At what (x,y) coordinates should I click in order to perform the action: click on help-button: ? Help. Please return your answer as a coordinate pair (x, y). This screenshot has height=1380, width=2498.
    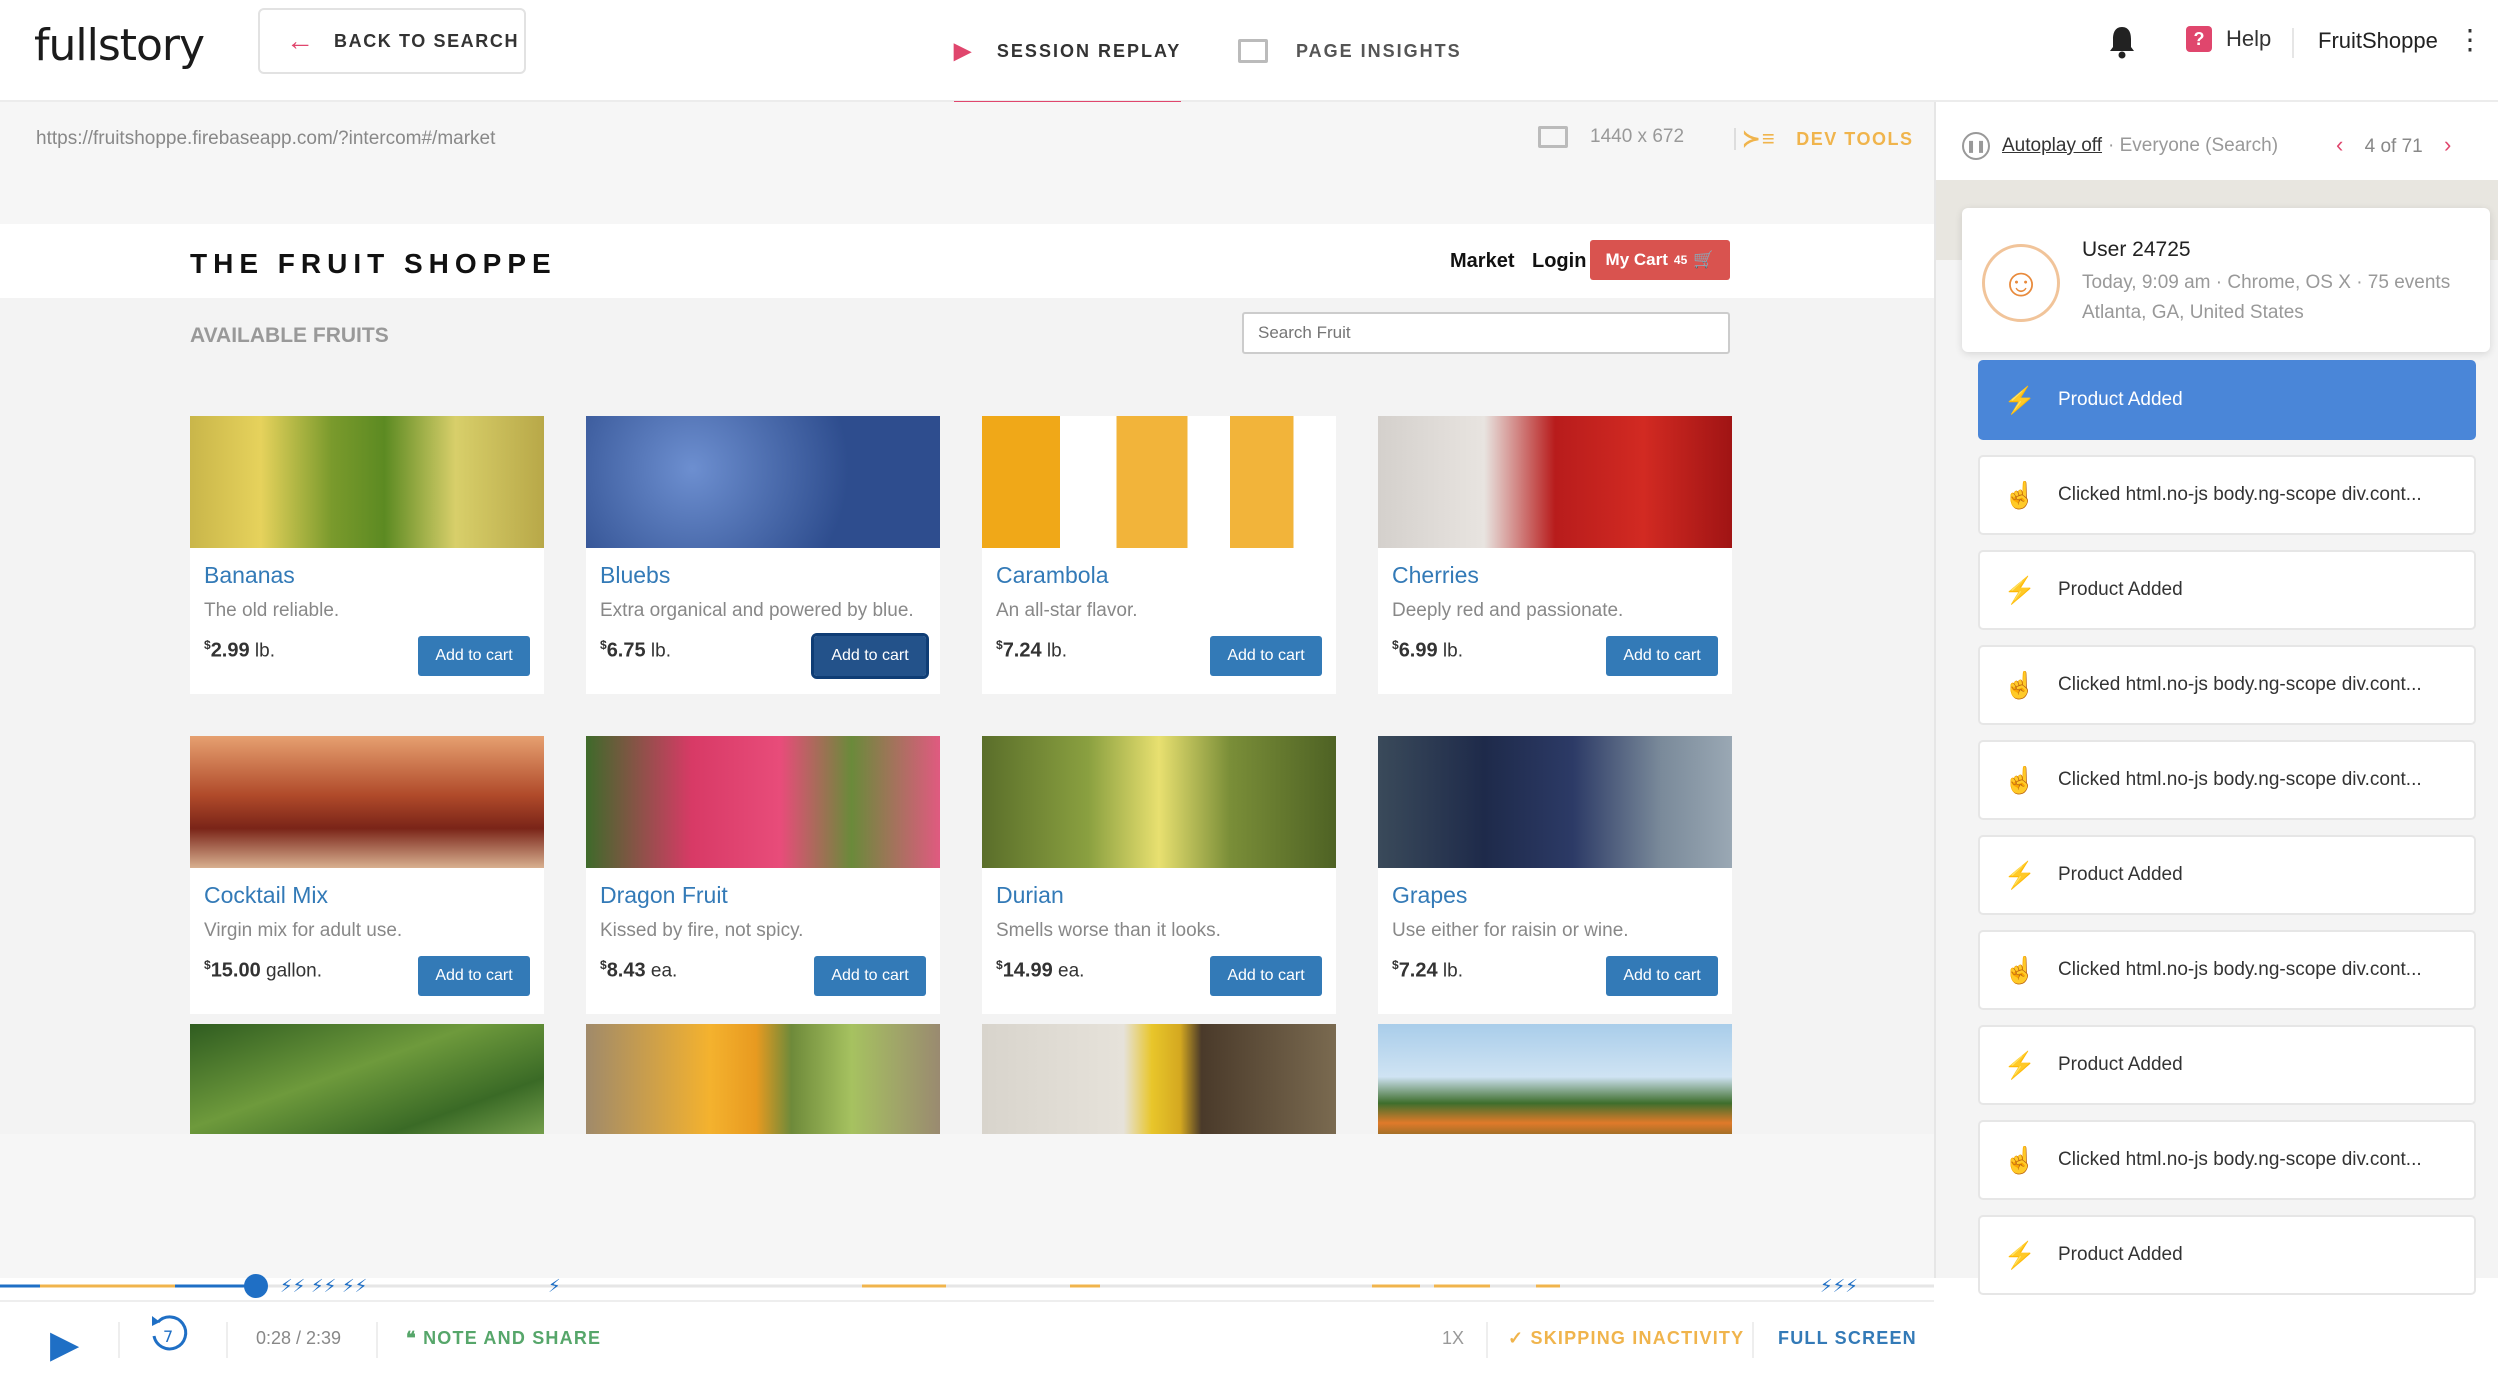
    Looking at the image, I should click on (2228, 39).